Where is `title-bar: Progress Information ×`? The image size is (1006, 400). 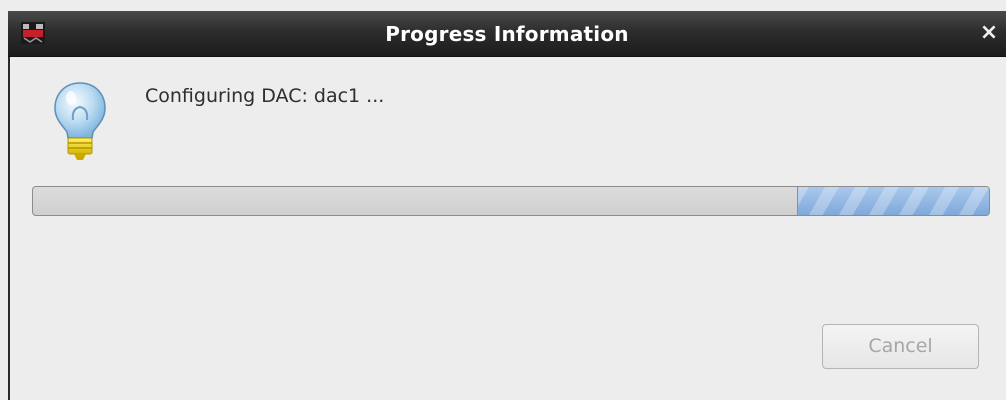
title-bar: Progress Information × is located at coordinates (507, 34).